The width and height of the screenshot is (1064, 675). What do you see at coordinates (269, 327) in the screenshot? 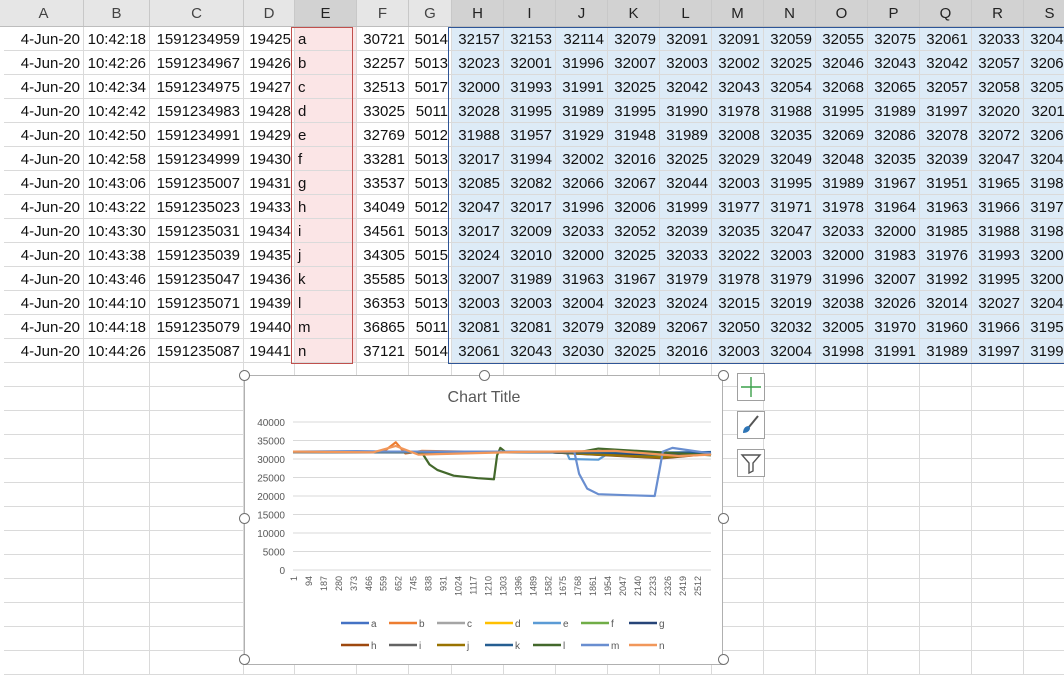
I see `cell-d13: 19440` at bounding box center [269, 327].